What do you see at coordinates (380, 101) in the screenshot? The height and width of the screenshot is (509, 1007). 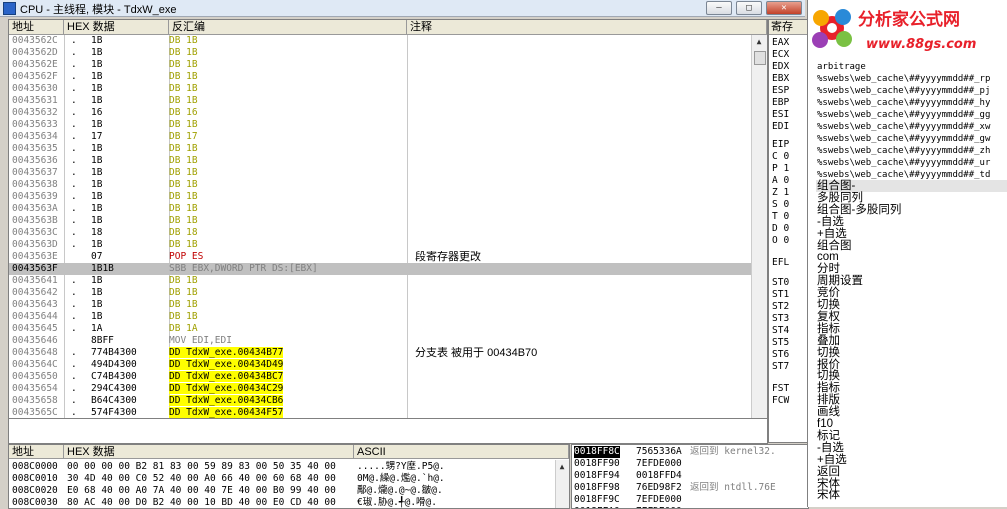 I see `disasm-row: 00435631. 1B DB 1B` at bounding box center [380, 101].